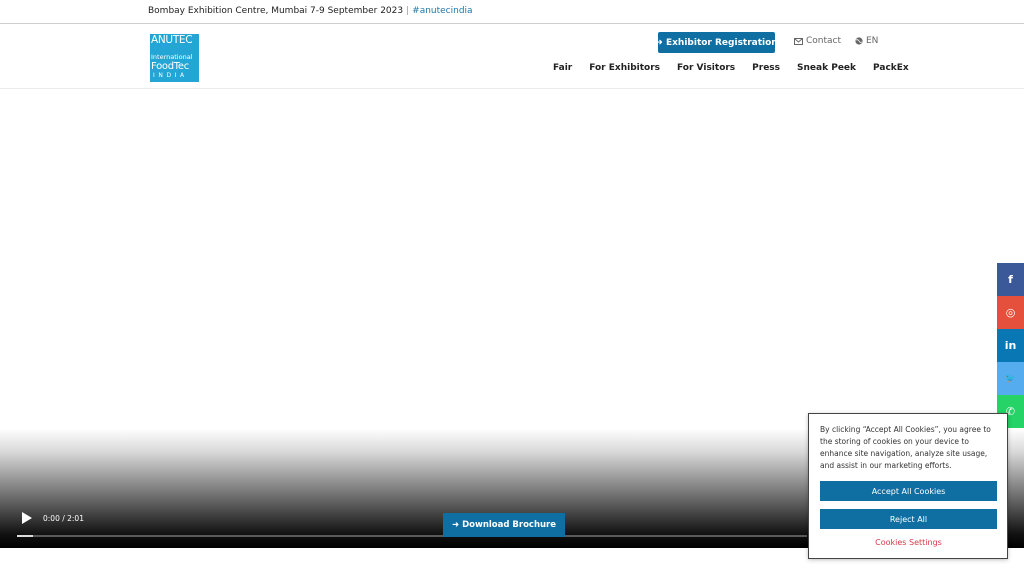 The image size is (1024, 576). What do you see at coordinates (908, 519) in the screenshot?
I see `reject-all-button: Reject All` at bounding box center [908, 519].